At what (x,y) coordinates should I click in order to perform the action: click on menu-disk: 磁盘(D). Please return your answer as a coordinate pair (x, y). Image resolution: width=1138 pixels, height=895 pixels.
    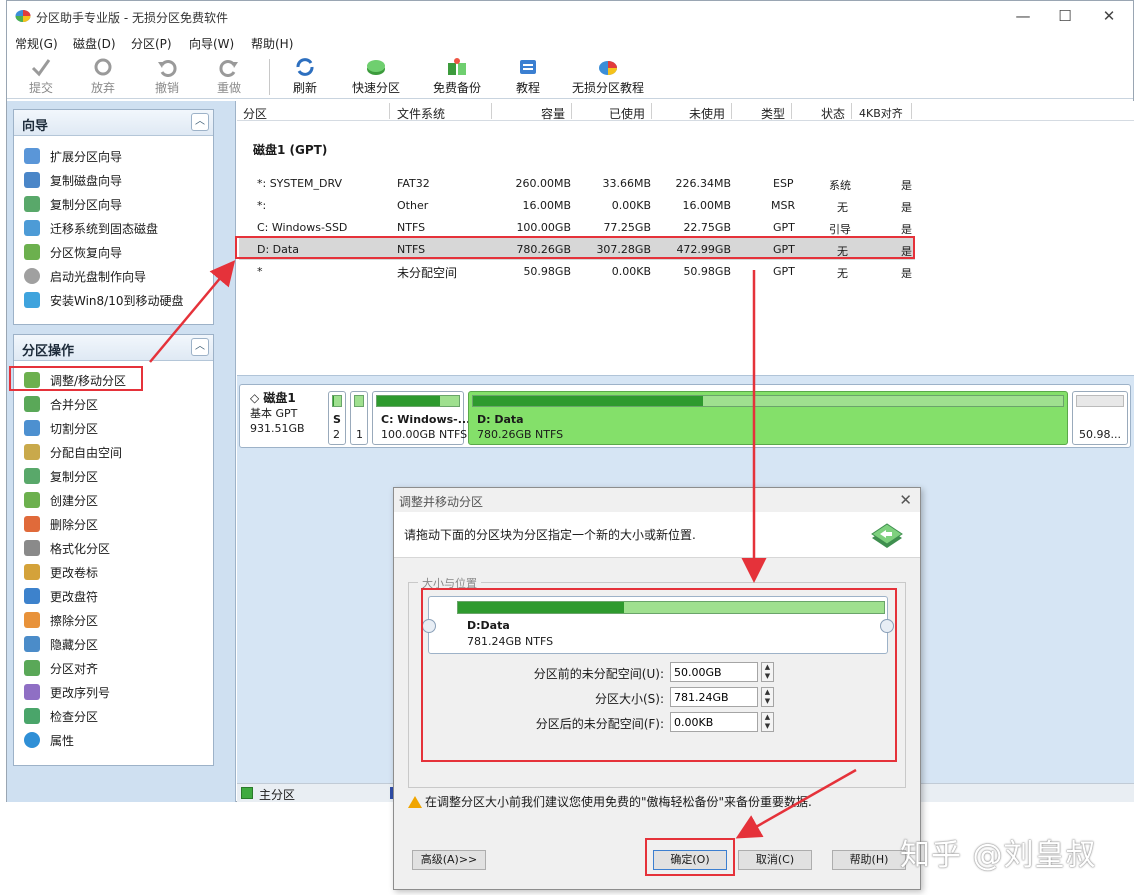
    Looking at the image, I should click on (94, 43).